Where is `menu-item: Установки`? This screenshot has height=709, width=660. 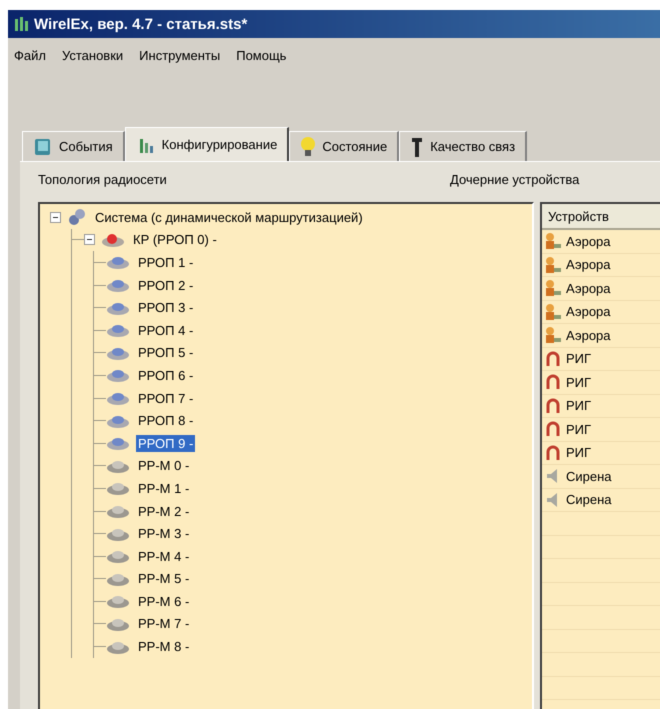
menu-item: Установки is located at coordinates (93, 63).